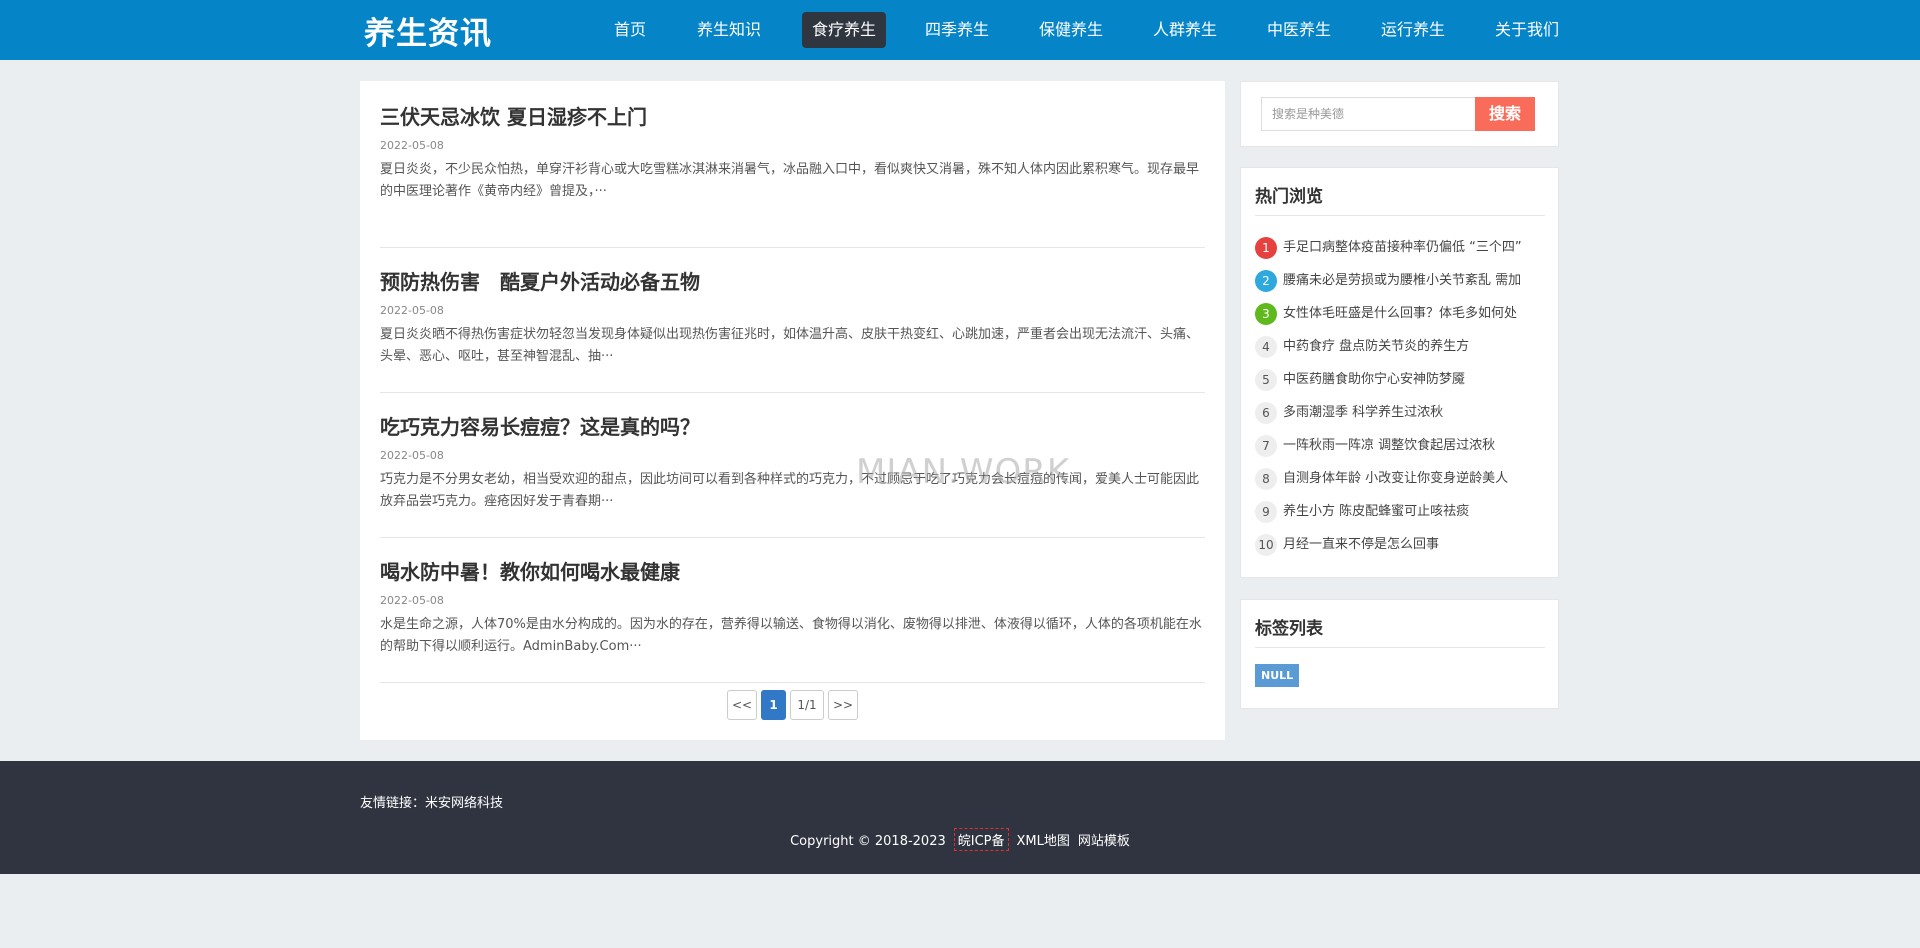 This screenshot has height=948, width=1920. I want to click on nav-item-knowledge: 养生知识, so click(729, 30).